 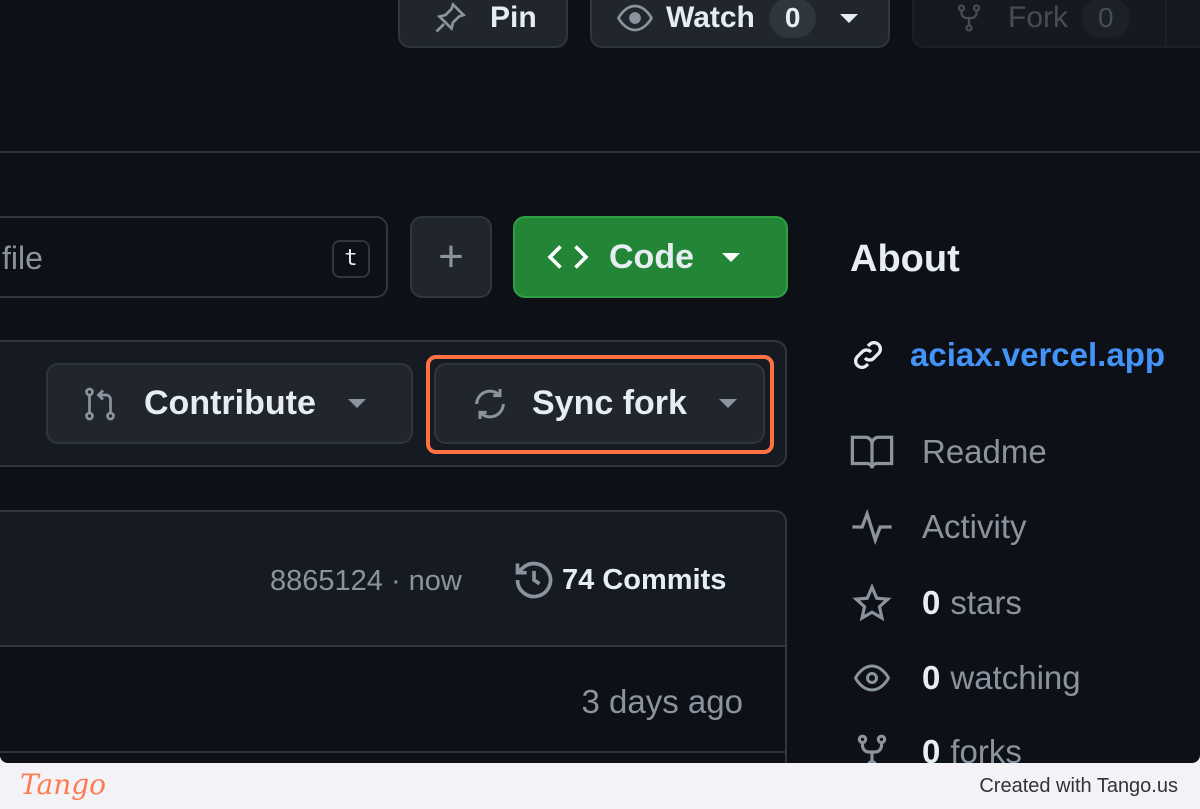 I want to click on website-link: aciax.vercel.app, so click(x=1007, y=355).